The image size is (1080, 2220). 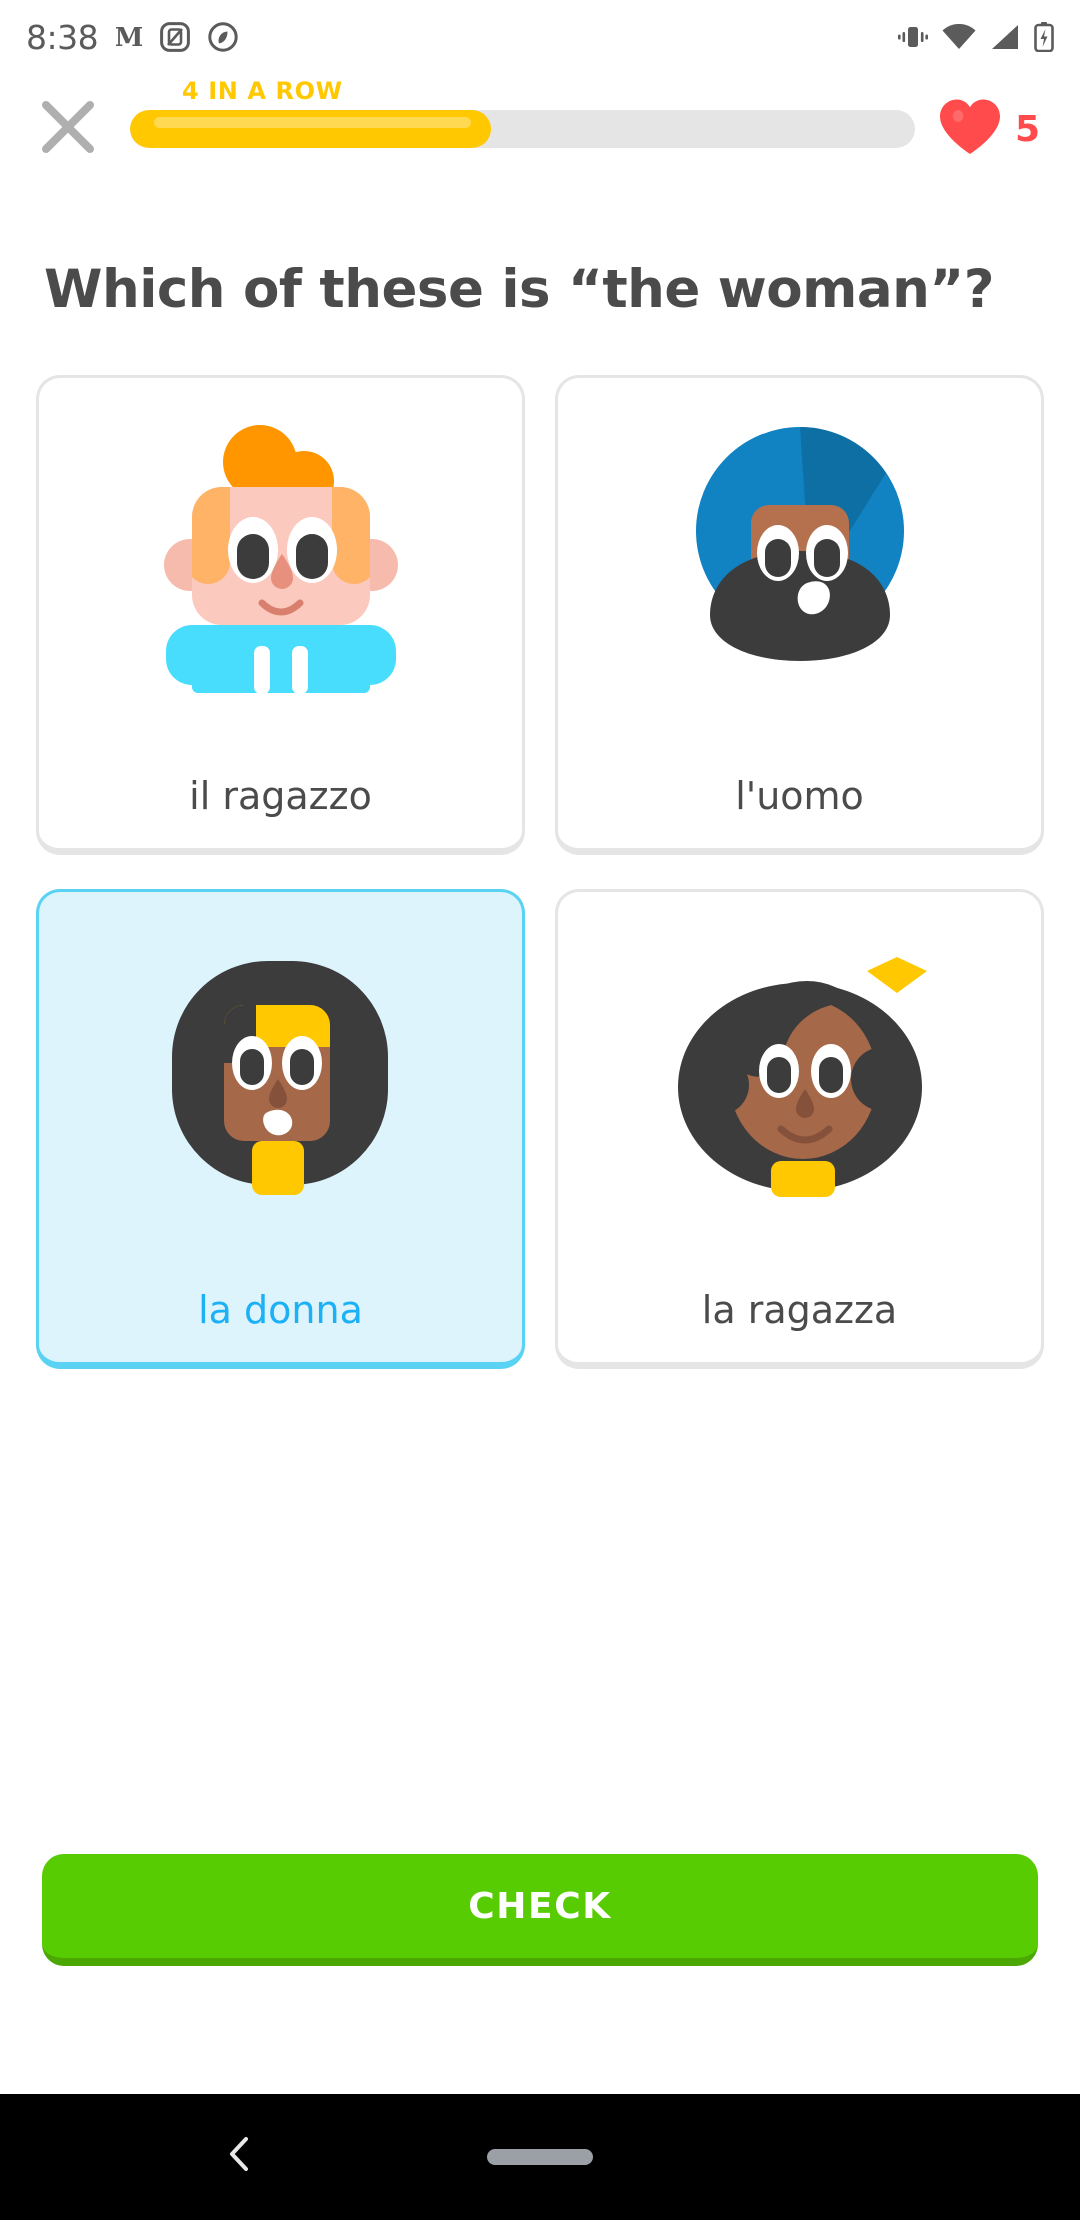 I want to click on close-button, so click(x=68, y=129).